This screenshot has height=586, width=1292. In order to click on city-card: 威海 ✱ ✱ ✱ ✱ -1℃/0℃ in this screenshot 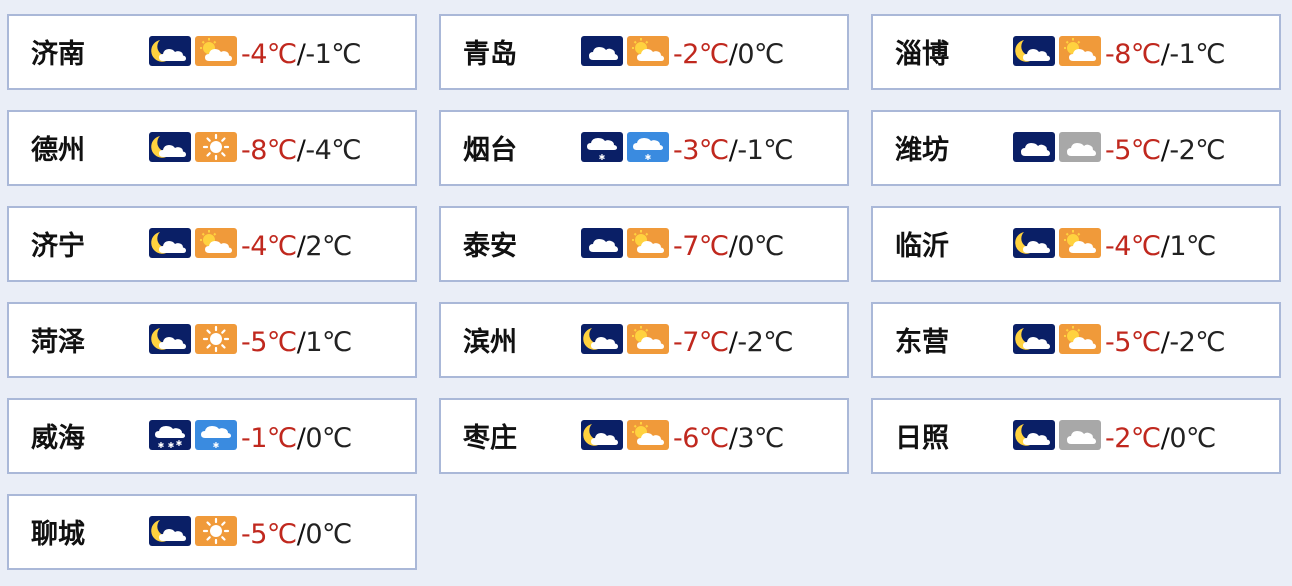, I will do `click(212, 436)`.